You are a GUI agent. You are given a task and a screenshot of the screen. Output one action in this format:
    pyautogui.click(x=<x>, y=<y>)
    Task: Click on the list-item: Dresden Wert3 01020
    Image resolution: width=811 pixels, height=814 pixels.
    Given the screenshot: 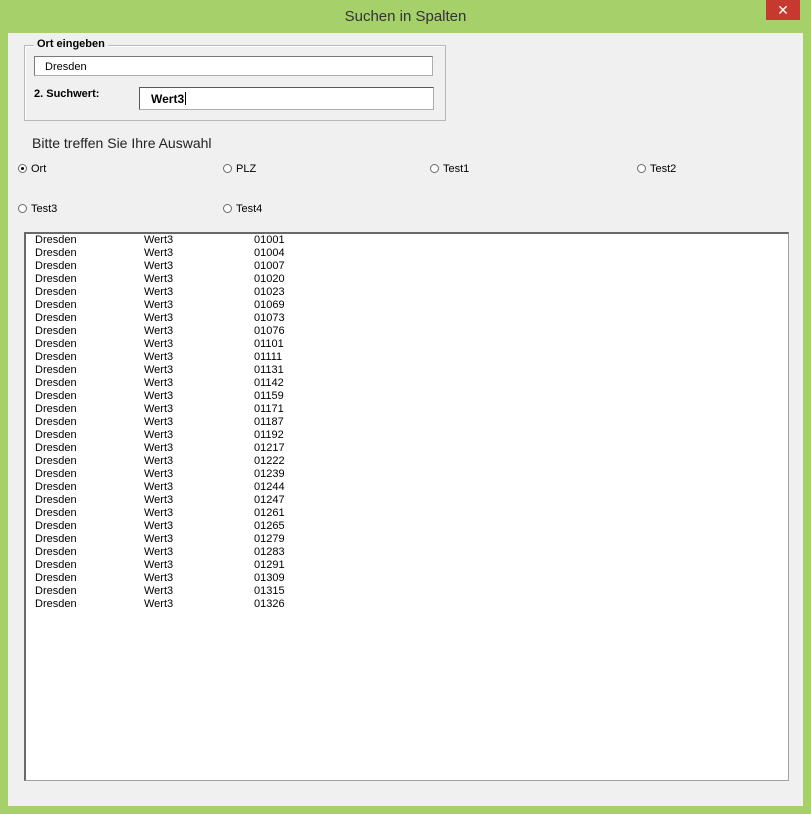 What is the action you would take?
    pyautogui.click(x=407, y=279)
    